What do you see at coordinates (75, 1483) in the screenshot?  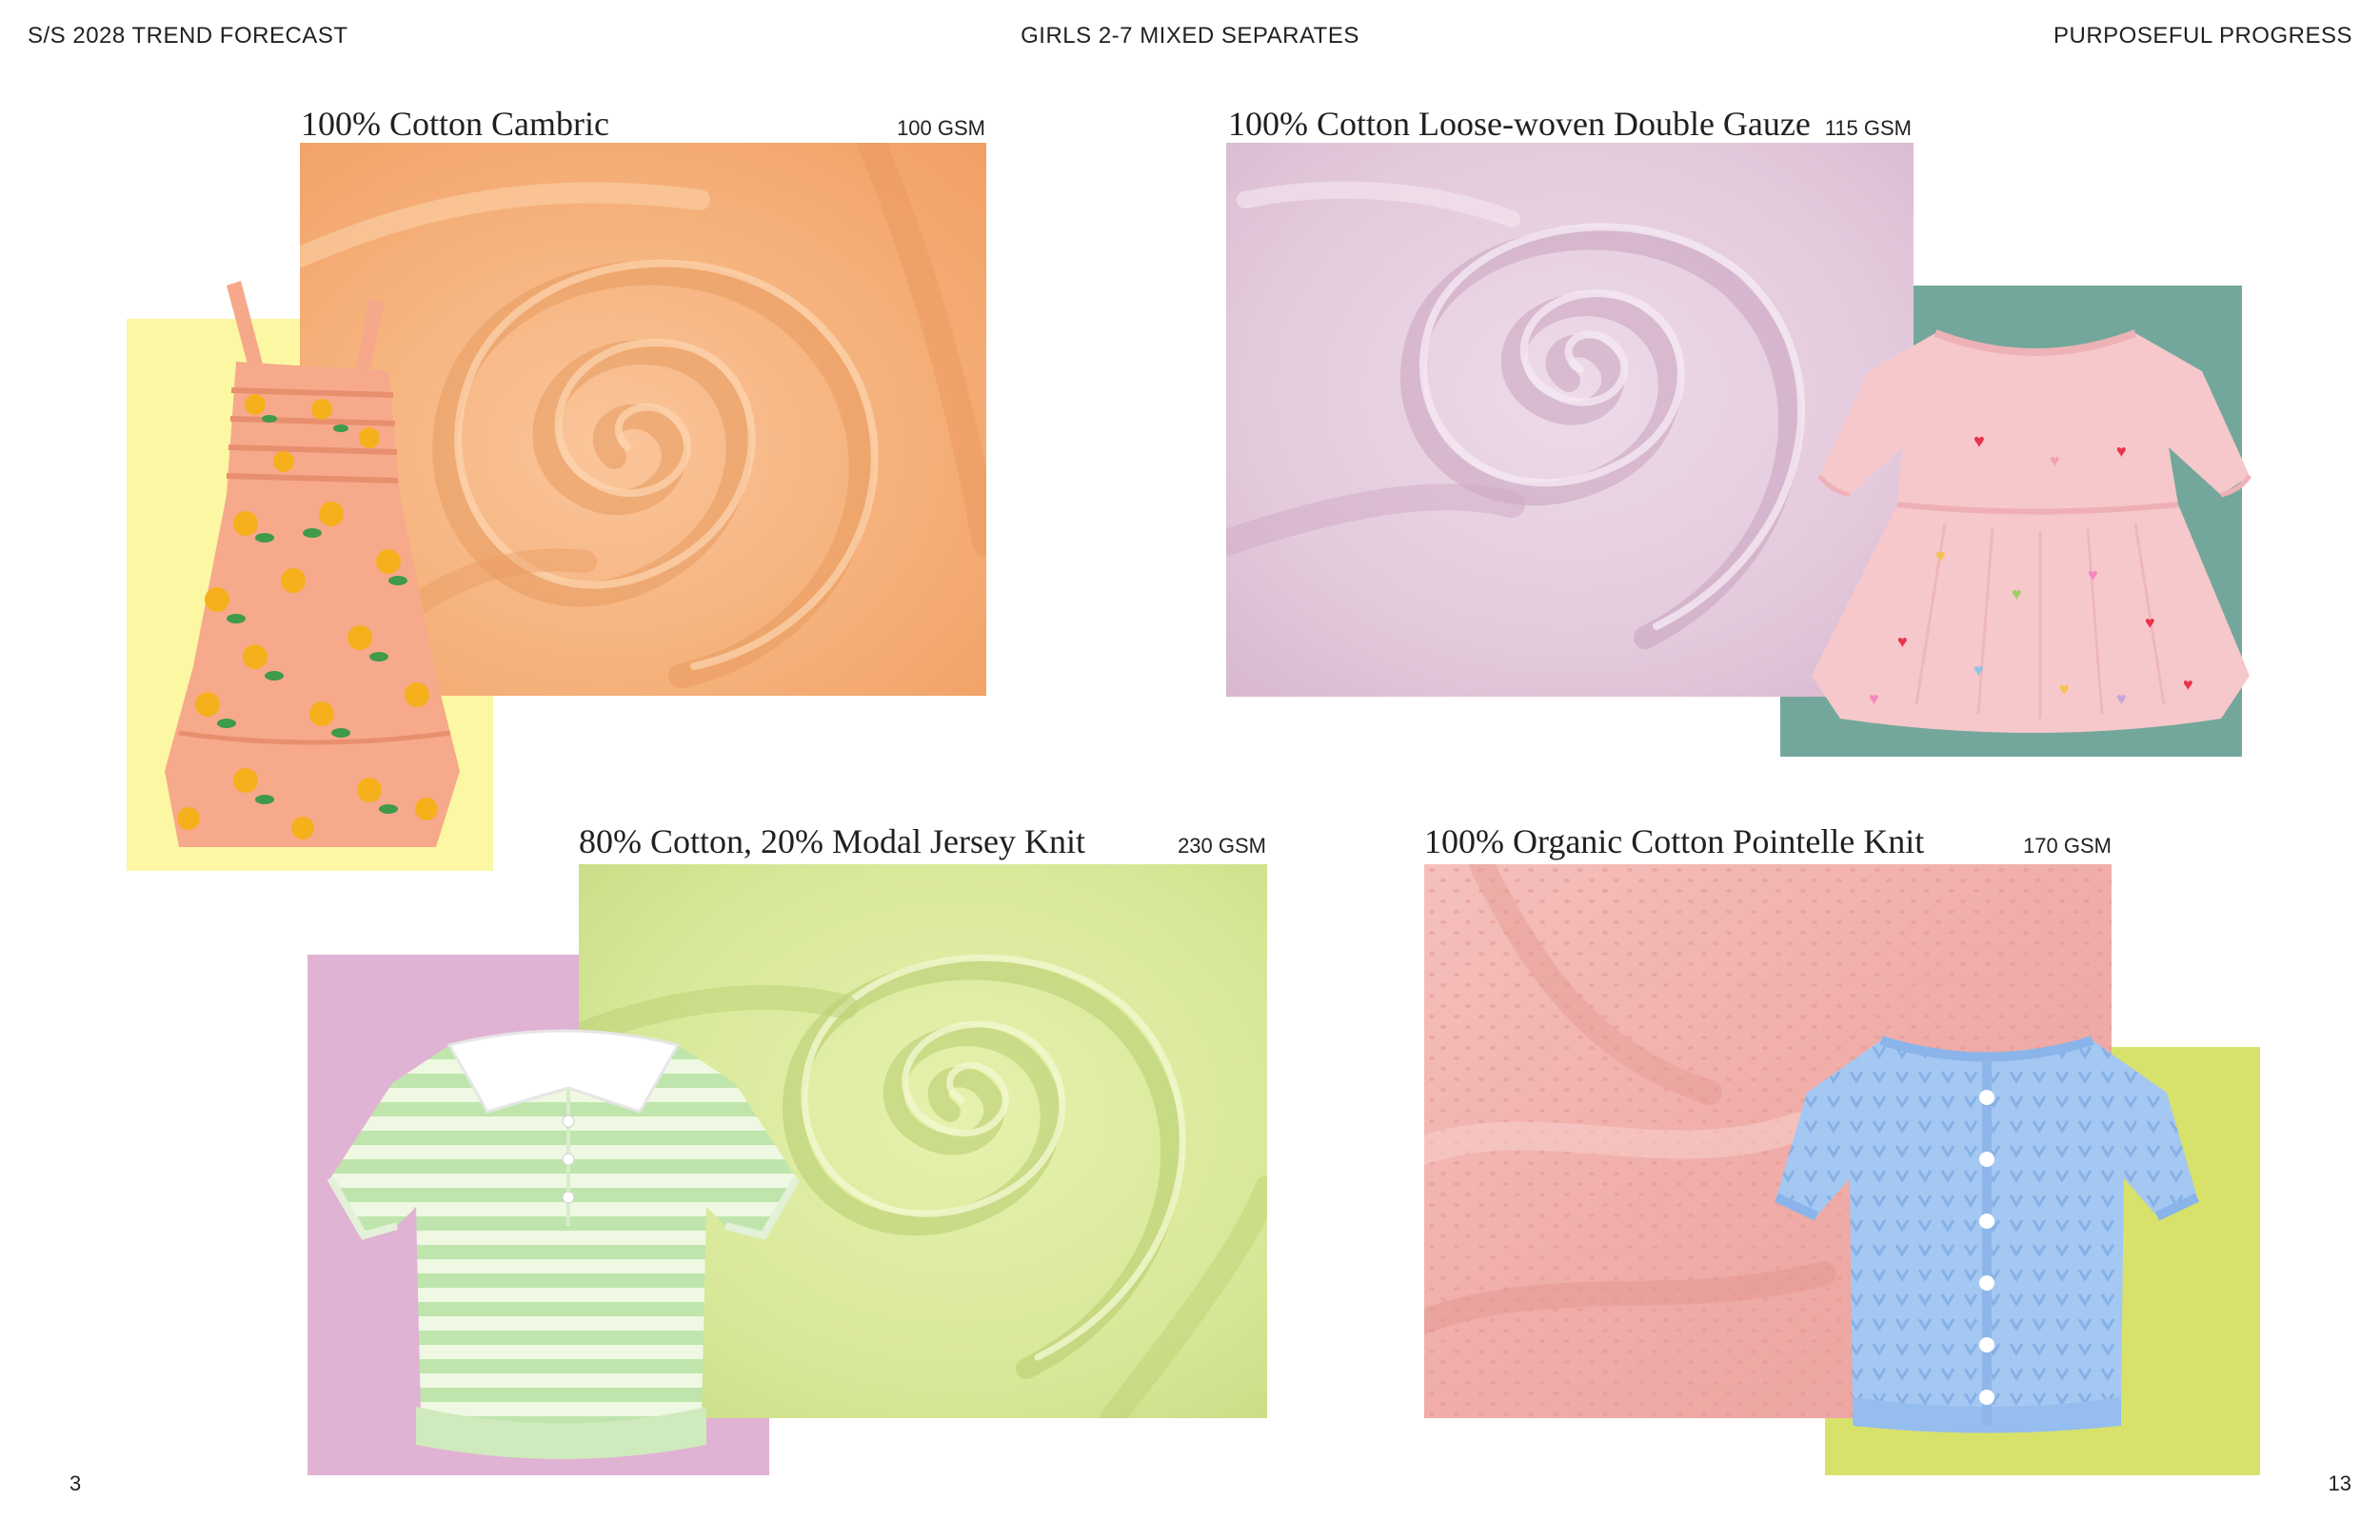 I see `page-number-left: 3` at bounding box center [75, 1483].